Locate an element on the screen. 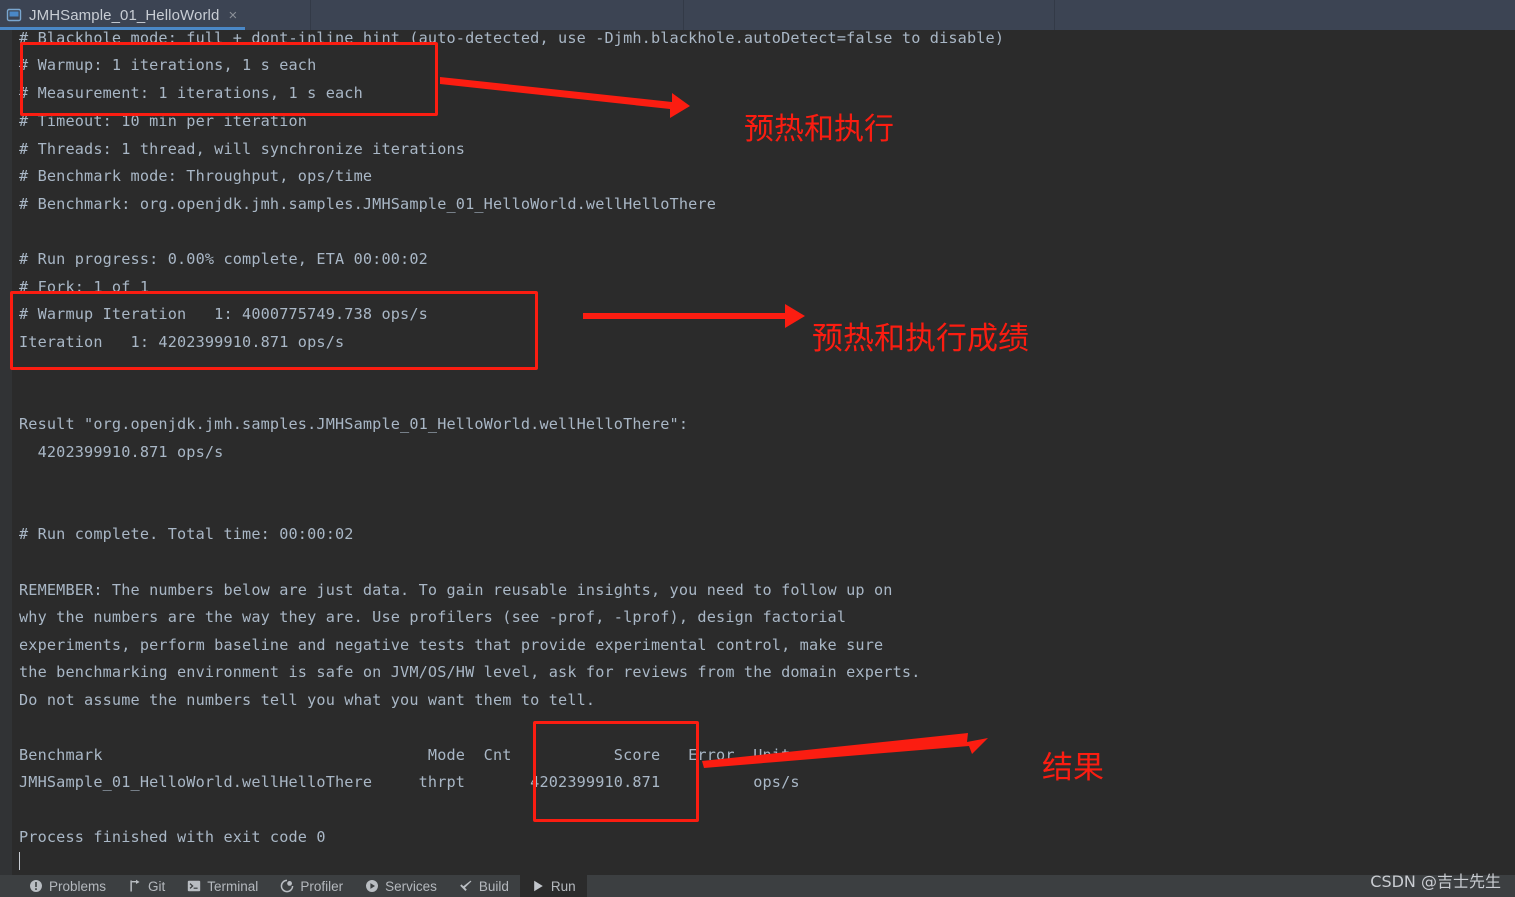  console-line: # Run complete. Total time: 00:00:02 is located at coordinates (186, 534).